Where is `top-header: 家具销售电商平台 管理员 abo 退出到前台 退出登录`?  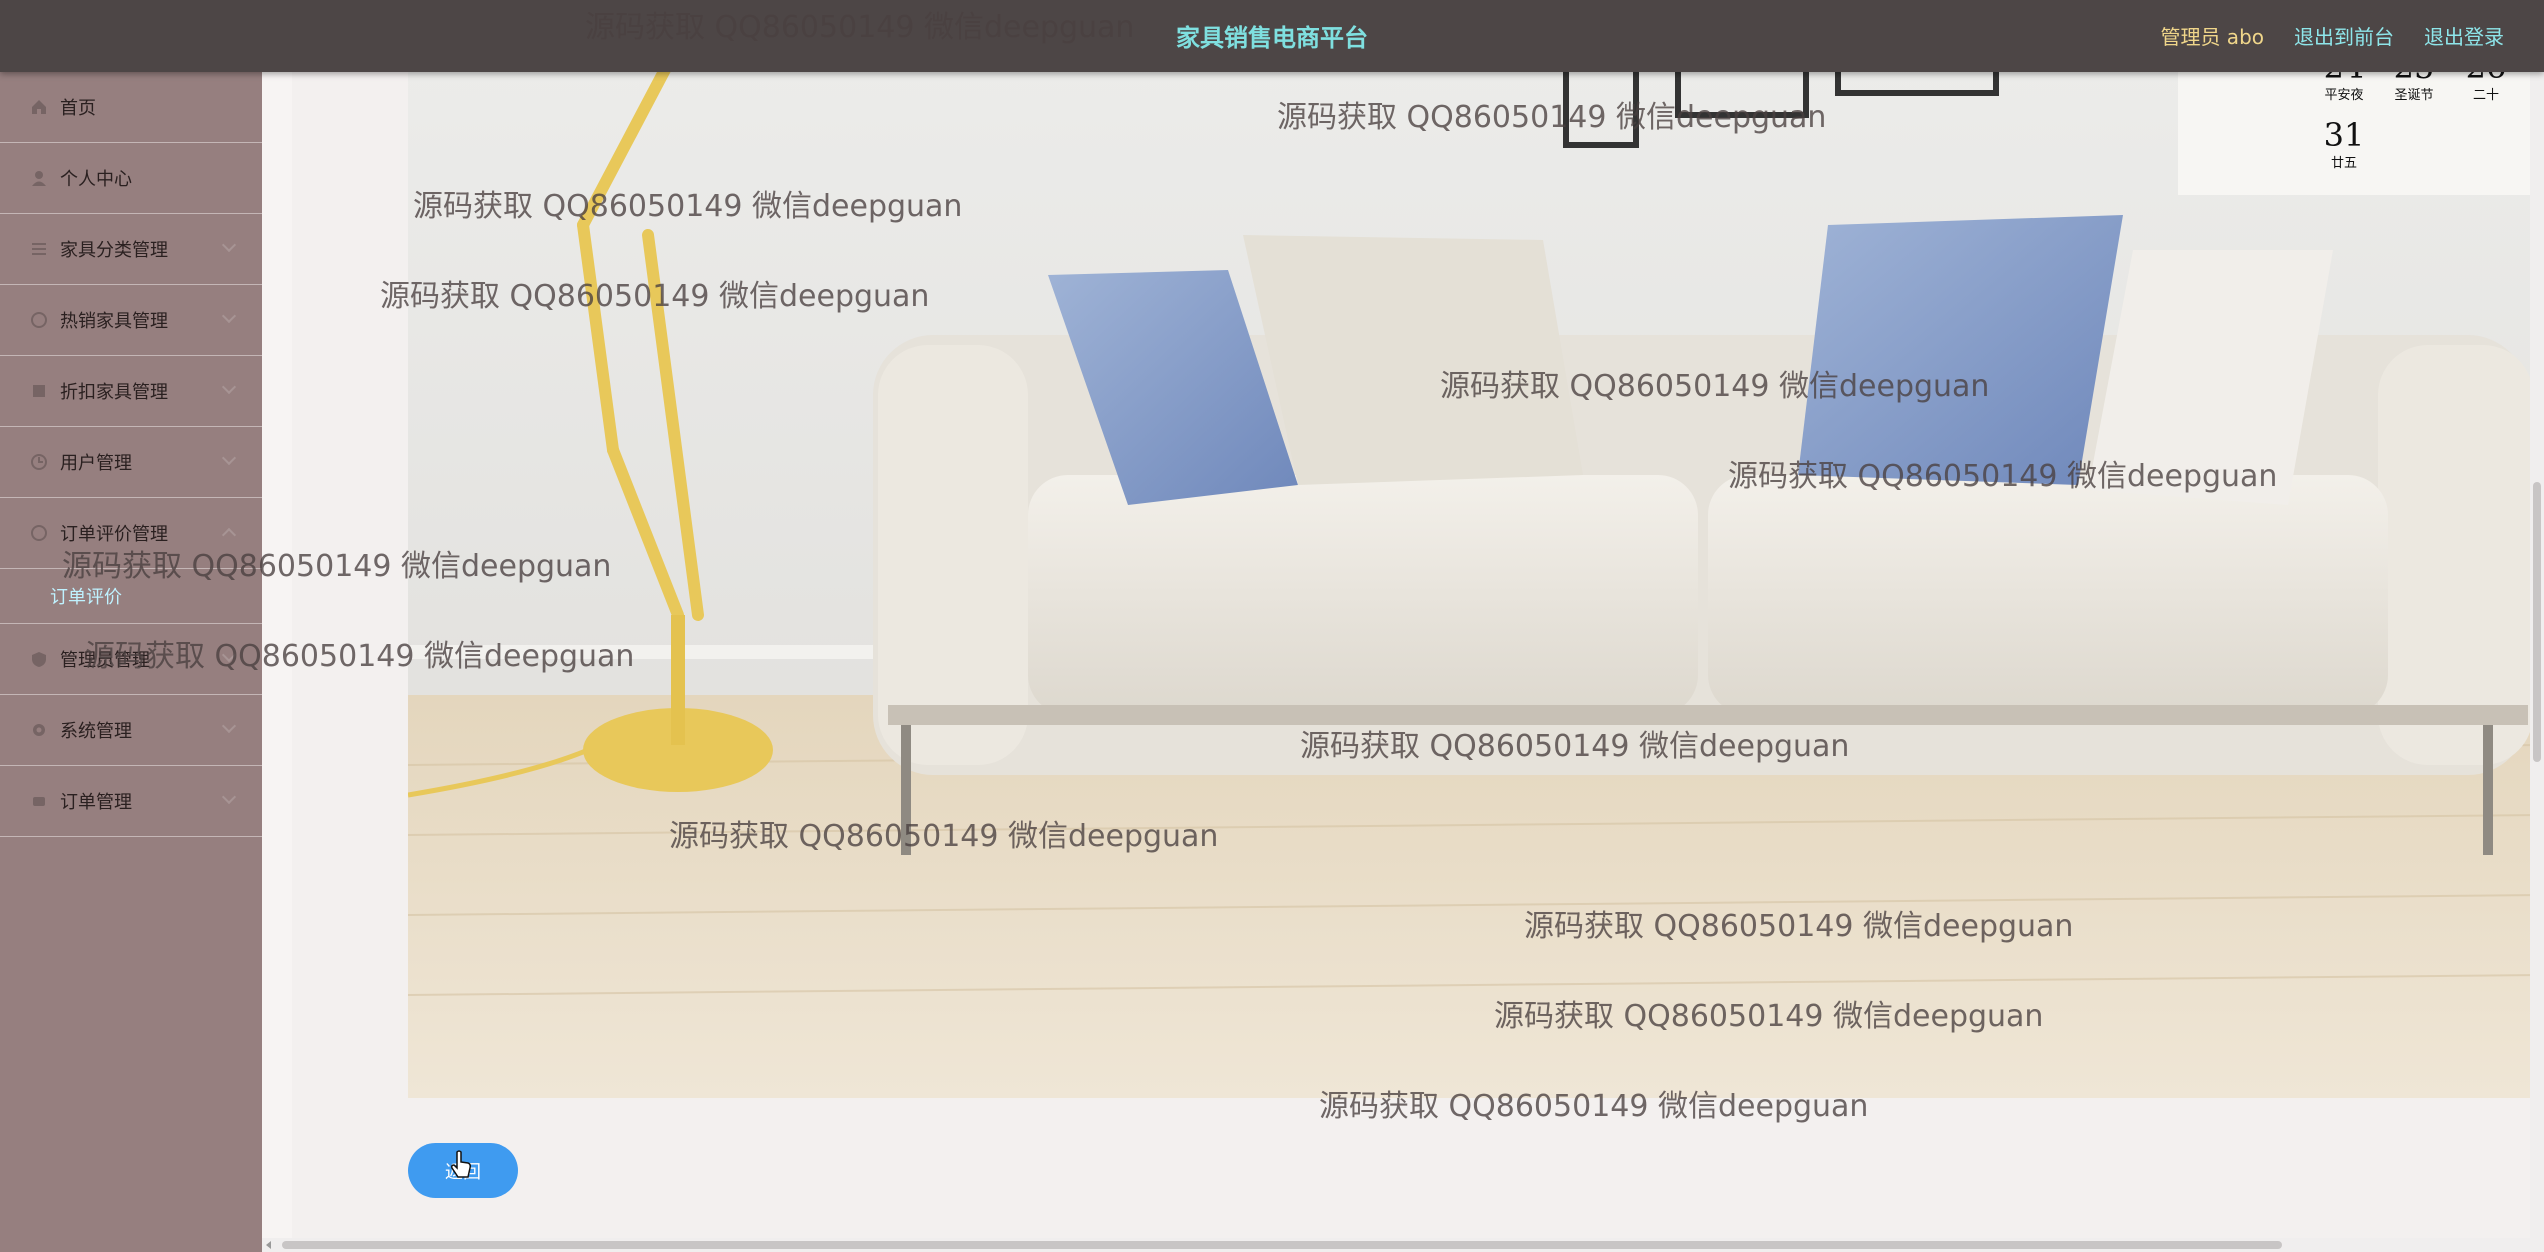 top-header: 家具销售电商平台 管理员 abo 退出到前台 退出登录 is located at coordinates (1272, 36).